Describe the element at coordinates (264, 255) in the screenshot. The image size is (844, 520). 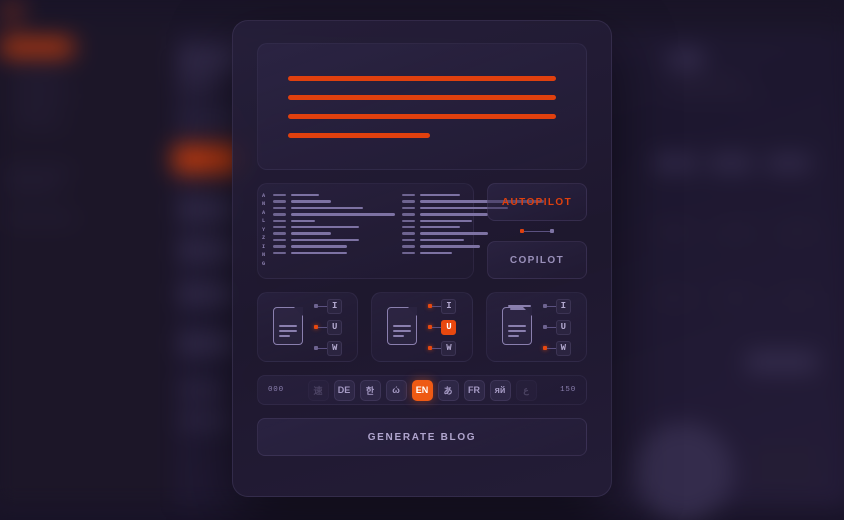
I see `analyzing-letter: N` at that location.